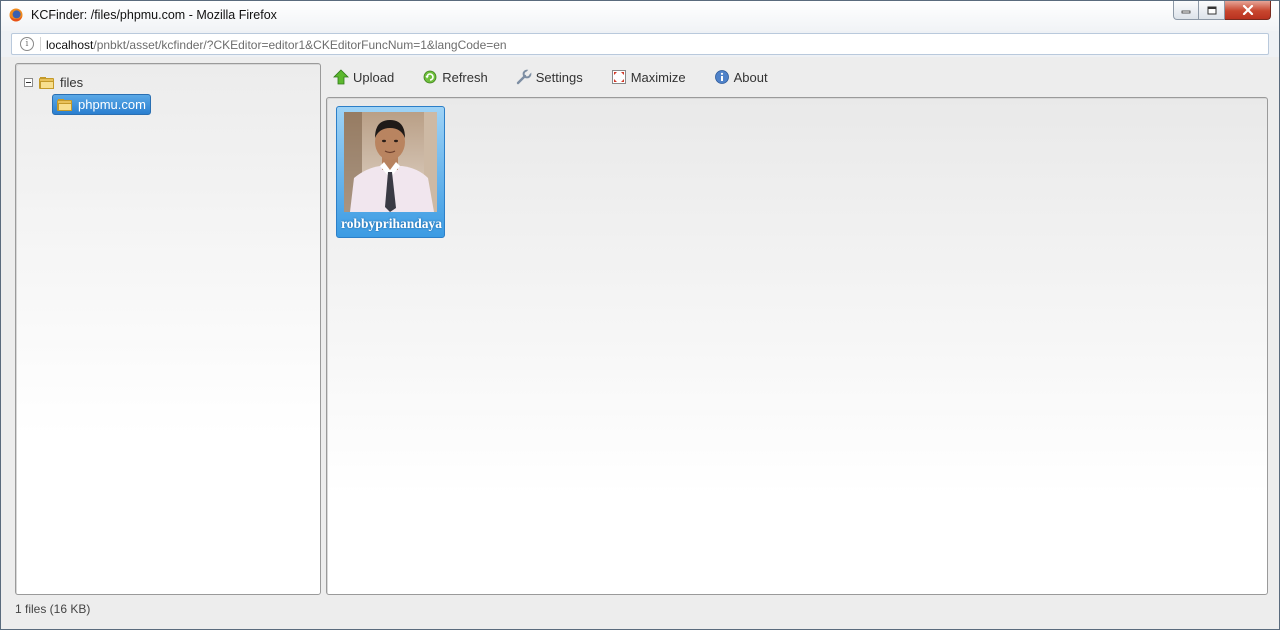 The width and height of the screenshot is (1280, 630). I want to click on file-name: robbyprihandaya, so click(391, 223).